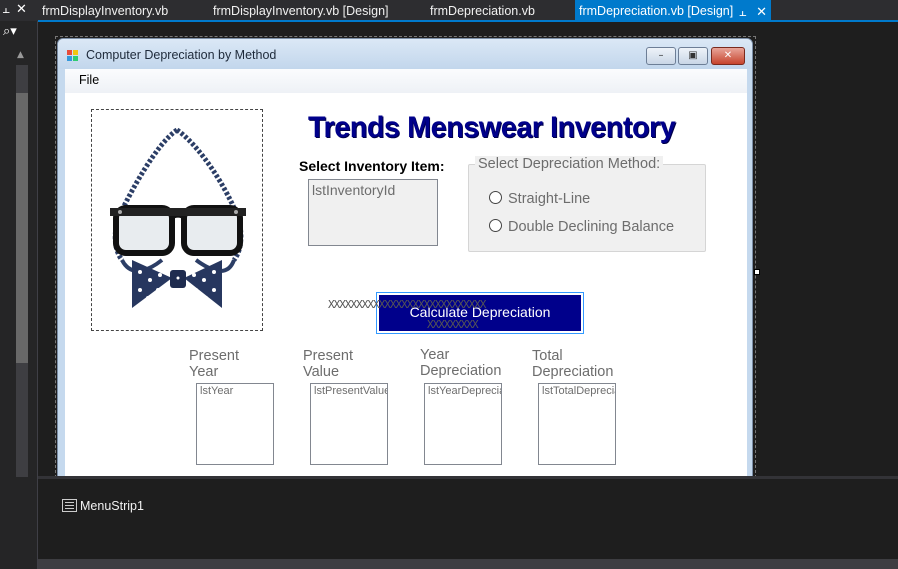  Describe the element at coordinates (569, 164) in the screenshot. I see `group-legend: Select Depreciation Method:` at that location.